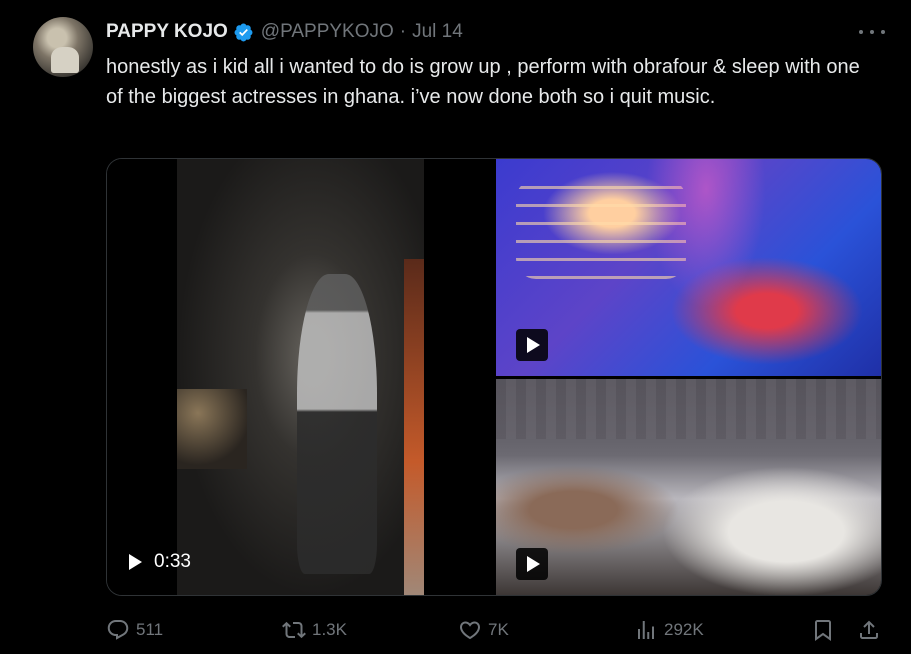  I want to click on video-thumbnail-bottom-right, so click(688, 487).